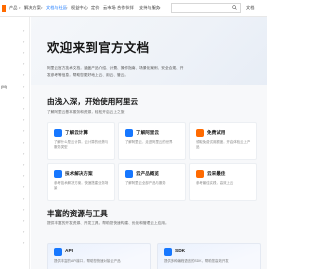  Describe the element at coordinates (216, 132) in the screenshot. I see `card-title: 免费试用` at that location.